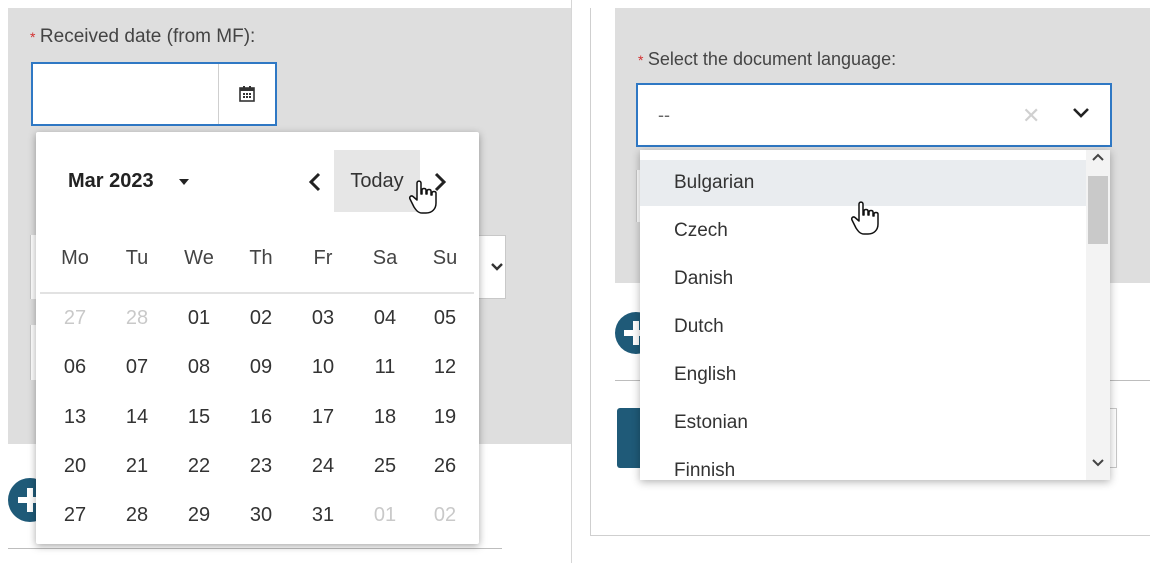  What do you see at coordinates (199, 367) in the screenshot?
I see `calendar-day: 08` at bounding box center [199, 367].